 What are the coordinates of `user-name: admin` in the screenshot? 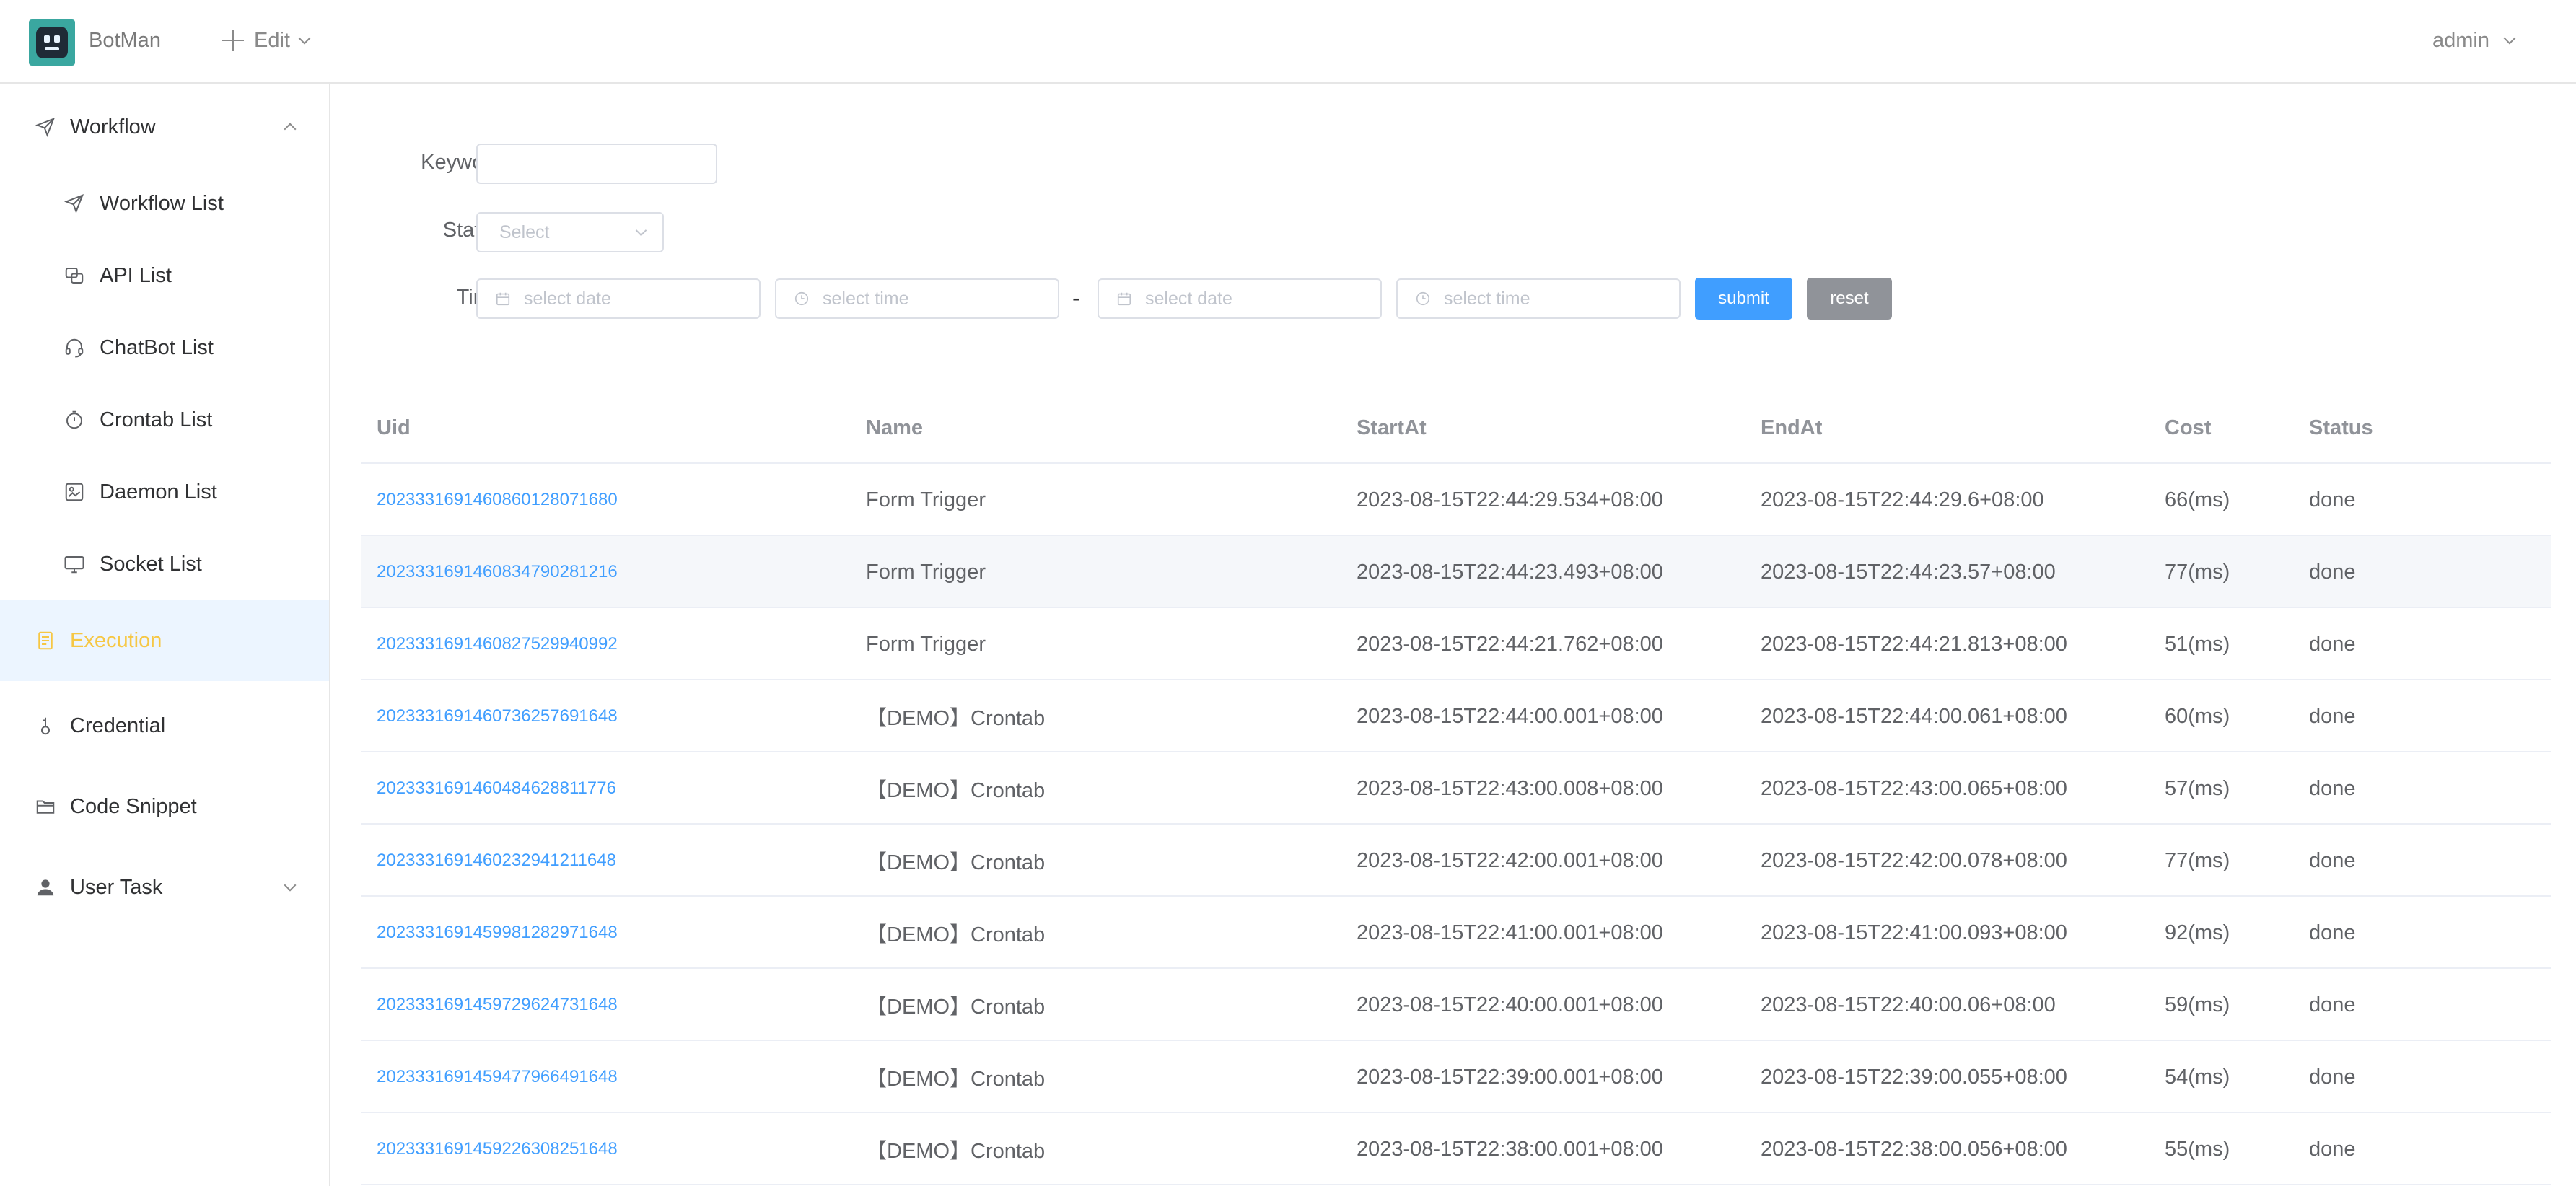 It's located at (2460, 40).